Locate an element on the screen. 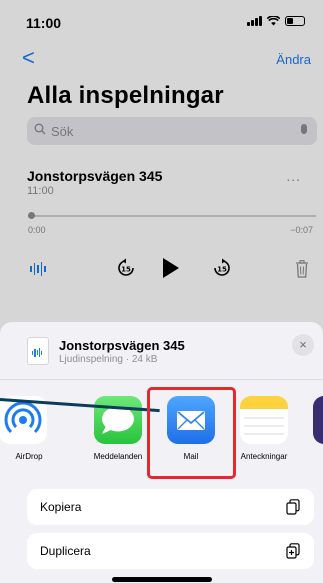 The image size is (323, 583). copy-action: Kopiera is located at coordinates (170, 507).